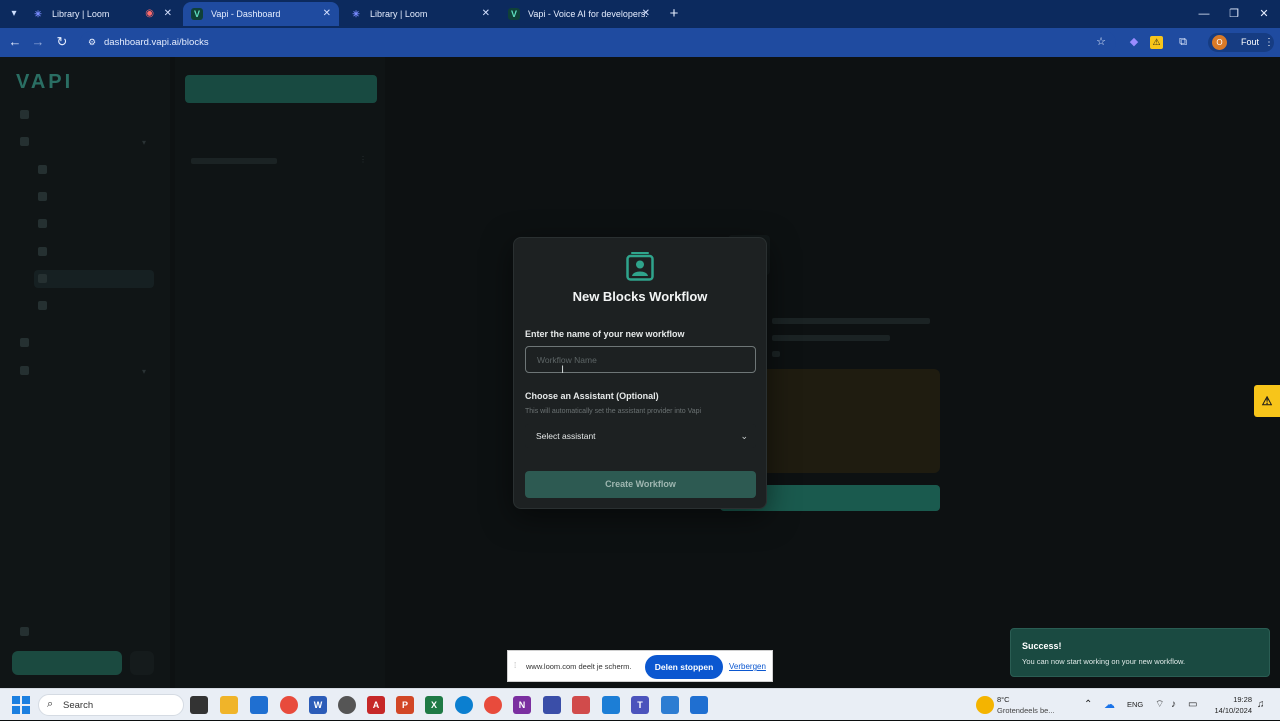 The image size is (1280, 721). I want to click on loom-icon: ✳, so click(356, 14).